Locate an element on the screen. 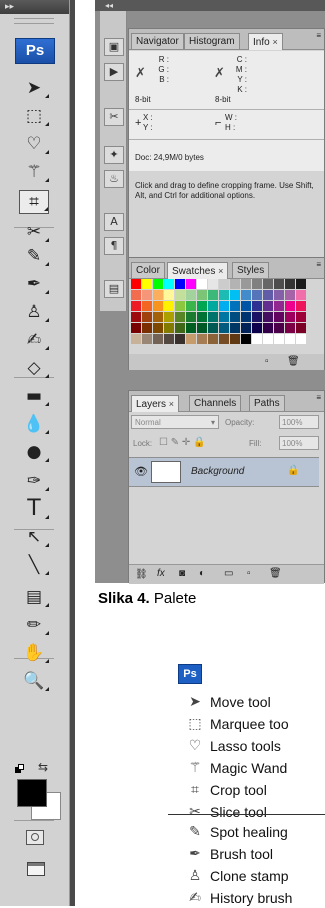  notes-tool-icon: ▤ is located at coordinates (34, 597).